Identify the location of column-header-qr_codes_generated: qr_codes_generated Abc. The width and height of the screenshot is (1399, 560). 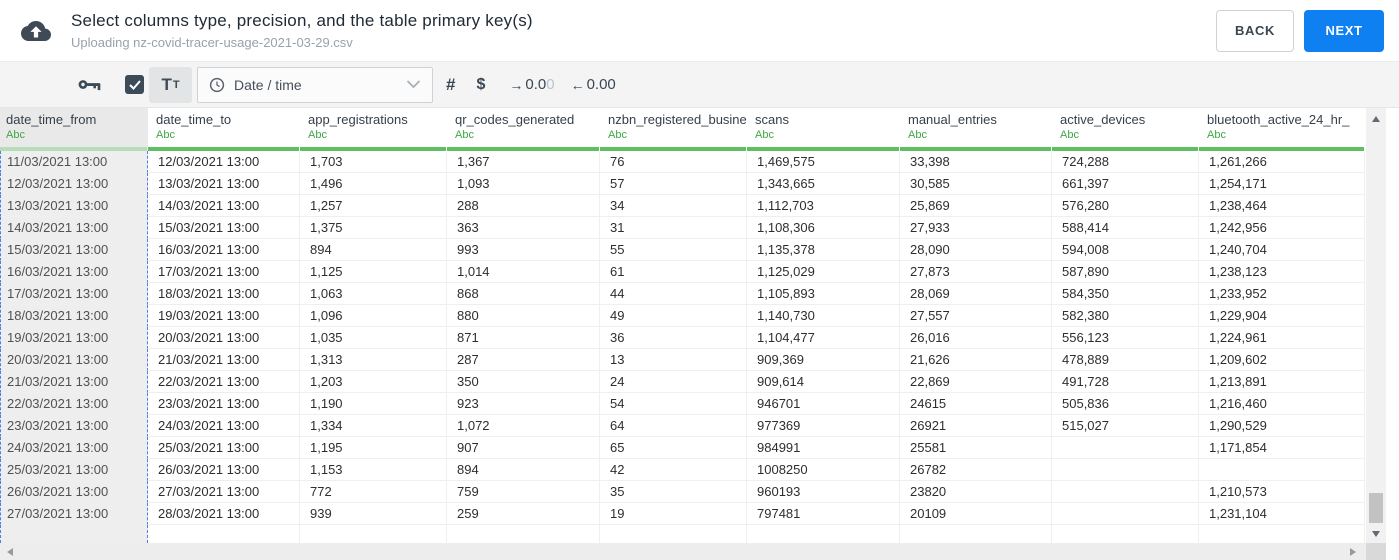
(523, 129).